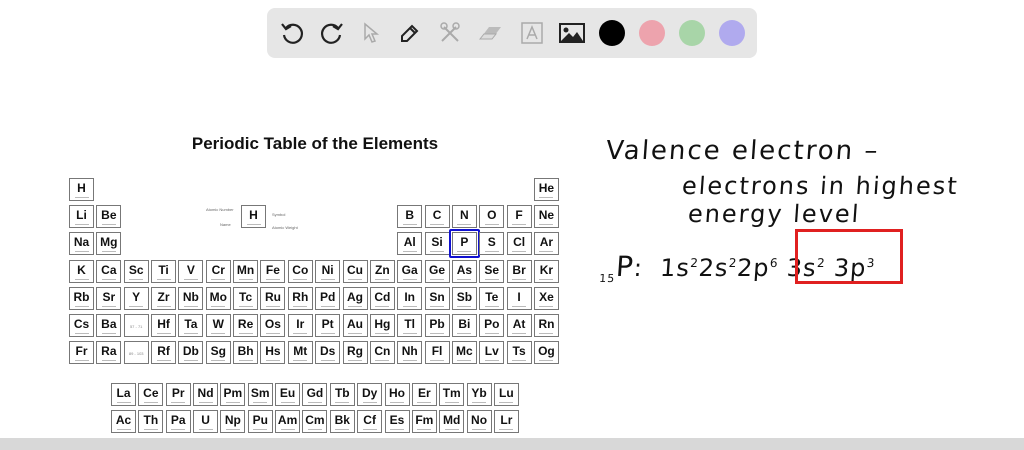  Describe the element at coordinates (382, 324) in the screenshot. I see `element-symbol: Hg` at that location.